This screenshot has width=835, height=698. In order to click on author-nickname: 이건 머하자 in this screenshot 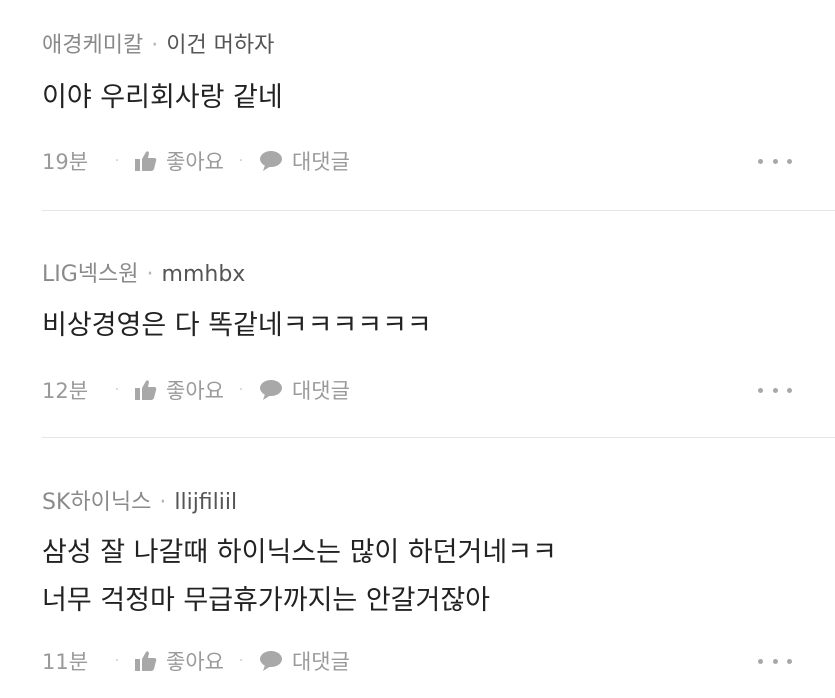, I will do `click(220, 45)`.